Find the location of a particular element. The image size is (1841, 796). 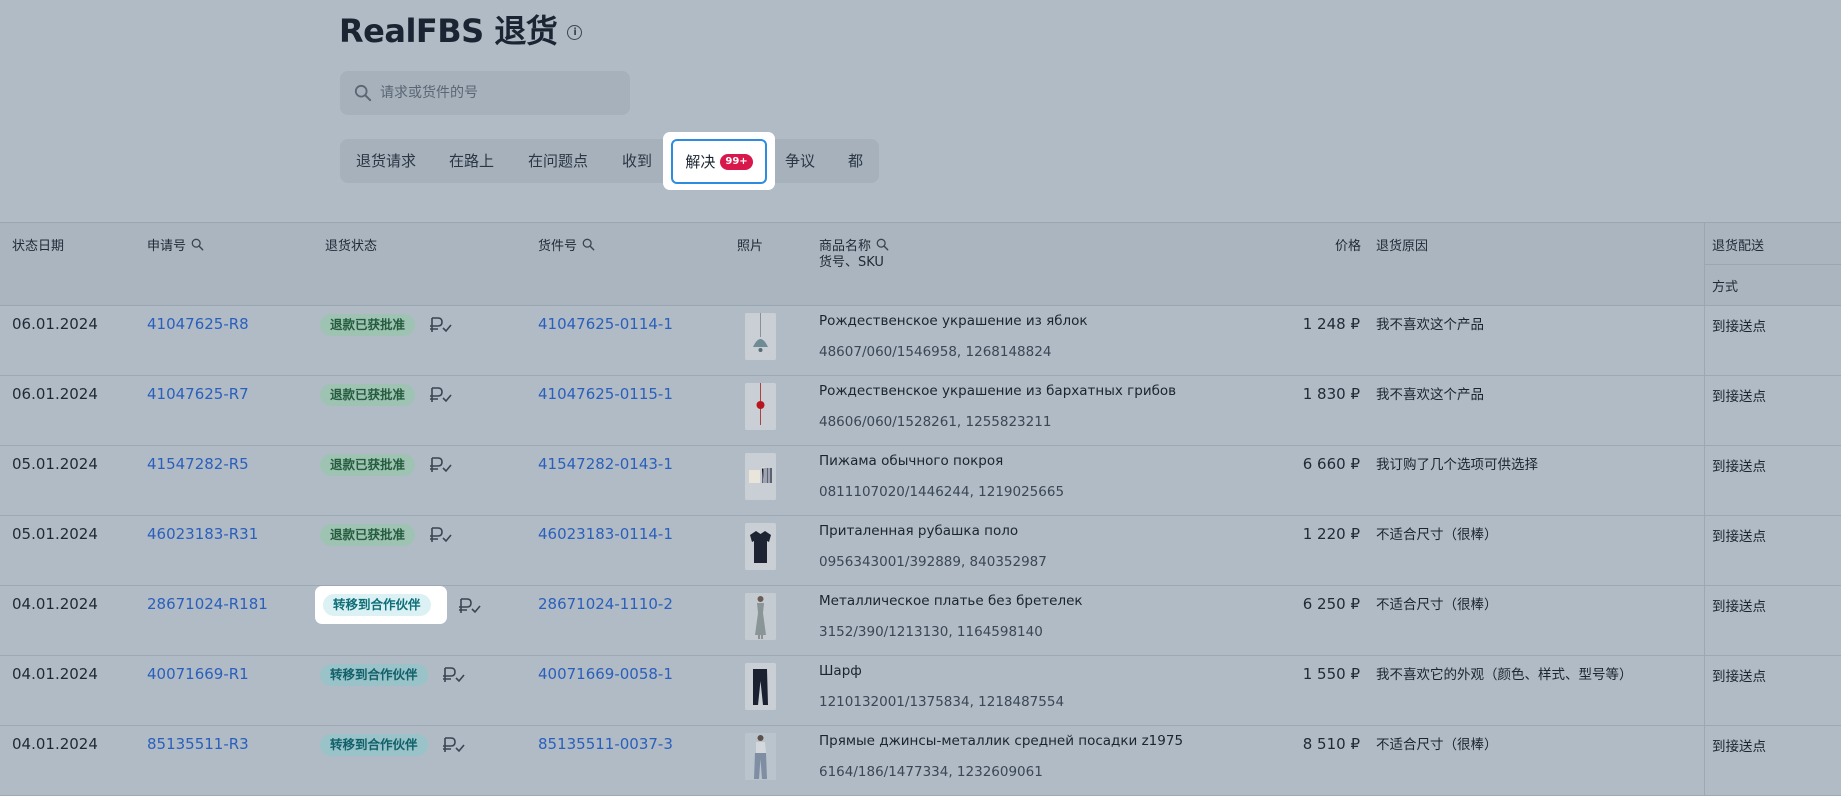

header-delivery-label: 退货配送 is located at coordinates (1738, 246).